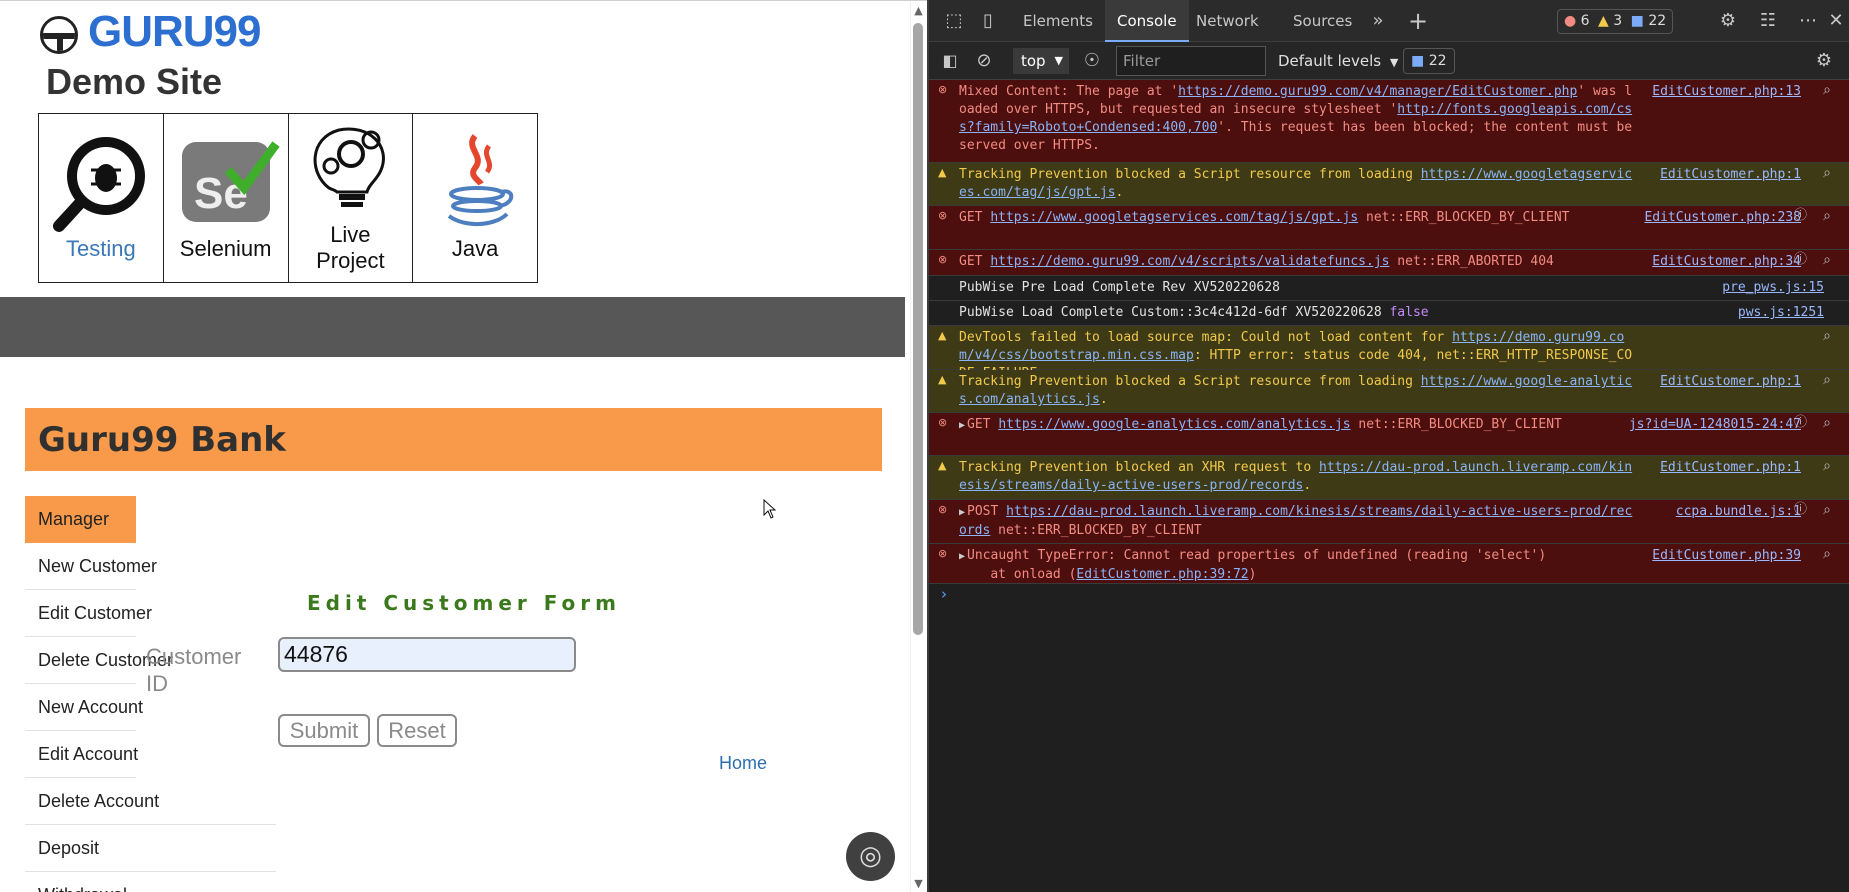 This screenshot has height=892, width=1849. Describe the element at coordinates (464, 603) in the screenshot. I see `form-title: Edit Customer Form` at that location.